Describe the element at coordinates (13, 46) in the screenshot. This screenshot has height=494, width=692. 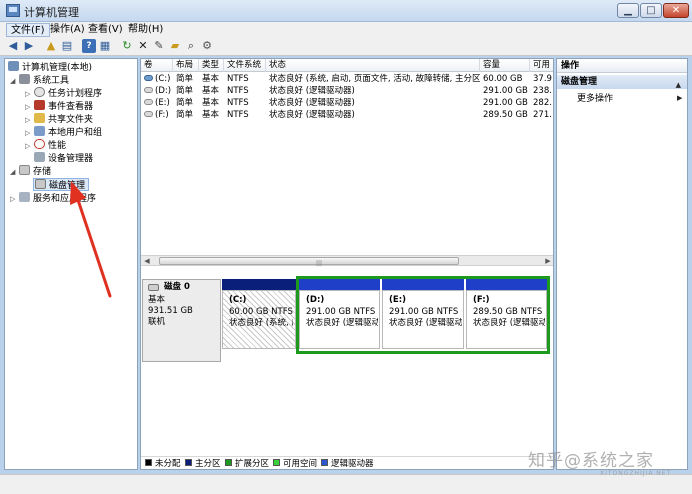
I see `back-arrow-icon: ◀` at that location.